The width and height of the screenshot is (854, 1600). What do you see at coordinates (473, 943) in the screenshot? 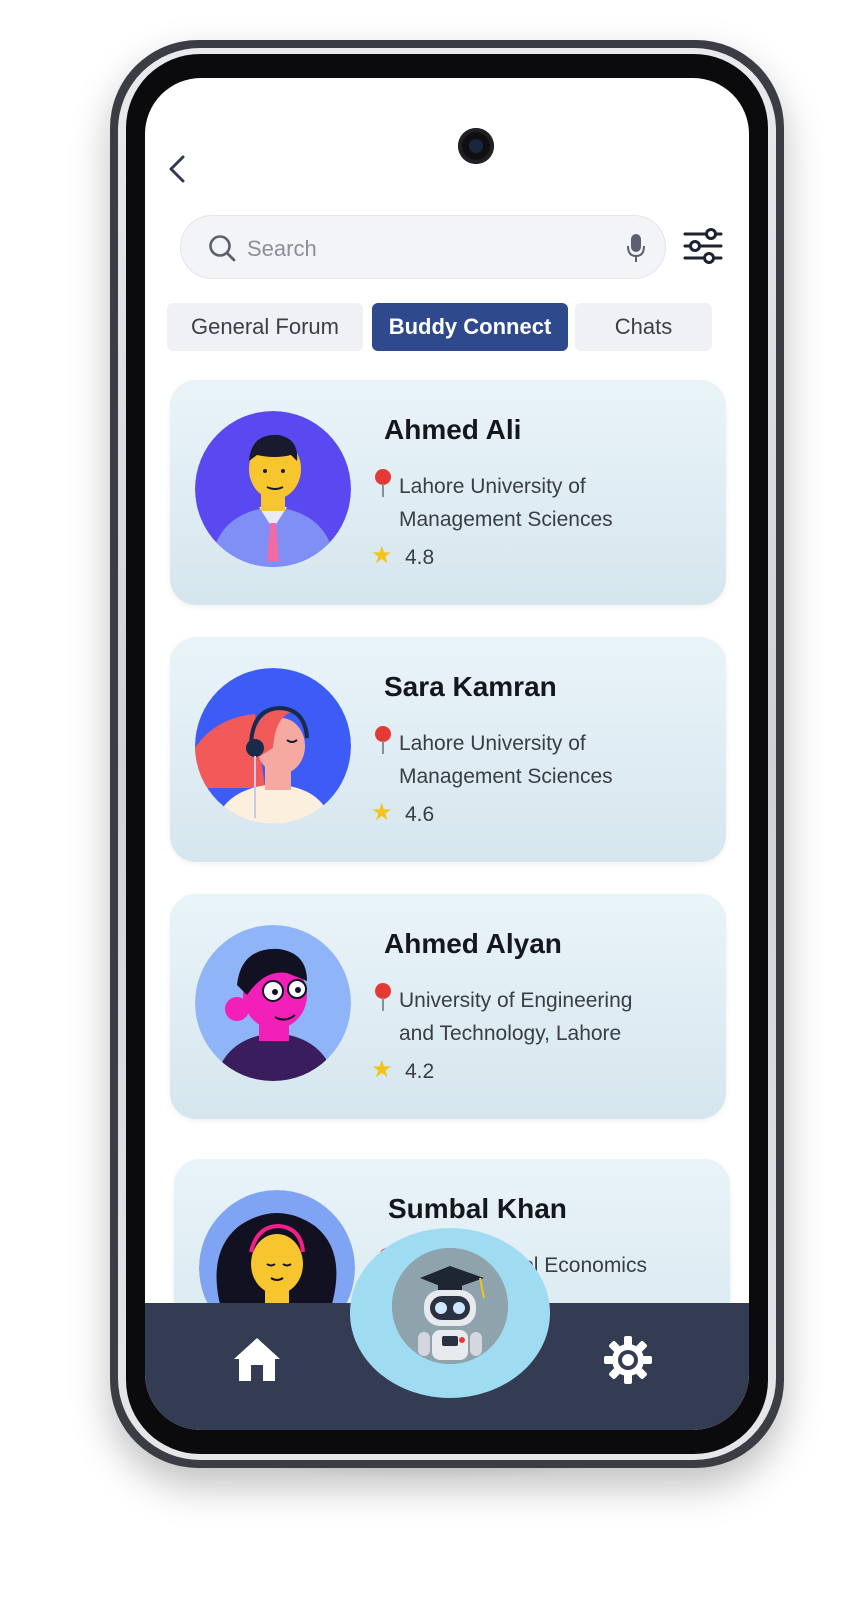
I see `buddy-name: Ahmed Alyan` at bounding box center [473, 943].